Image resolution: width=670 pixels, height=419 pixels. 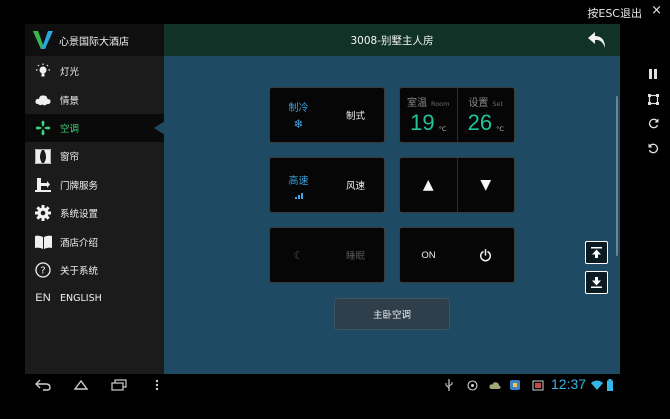 What do you see at coordinates (43, 71) in the screenshot?
I see `light-bulb-icon` at bounding box center [43, 71].